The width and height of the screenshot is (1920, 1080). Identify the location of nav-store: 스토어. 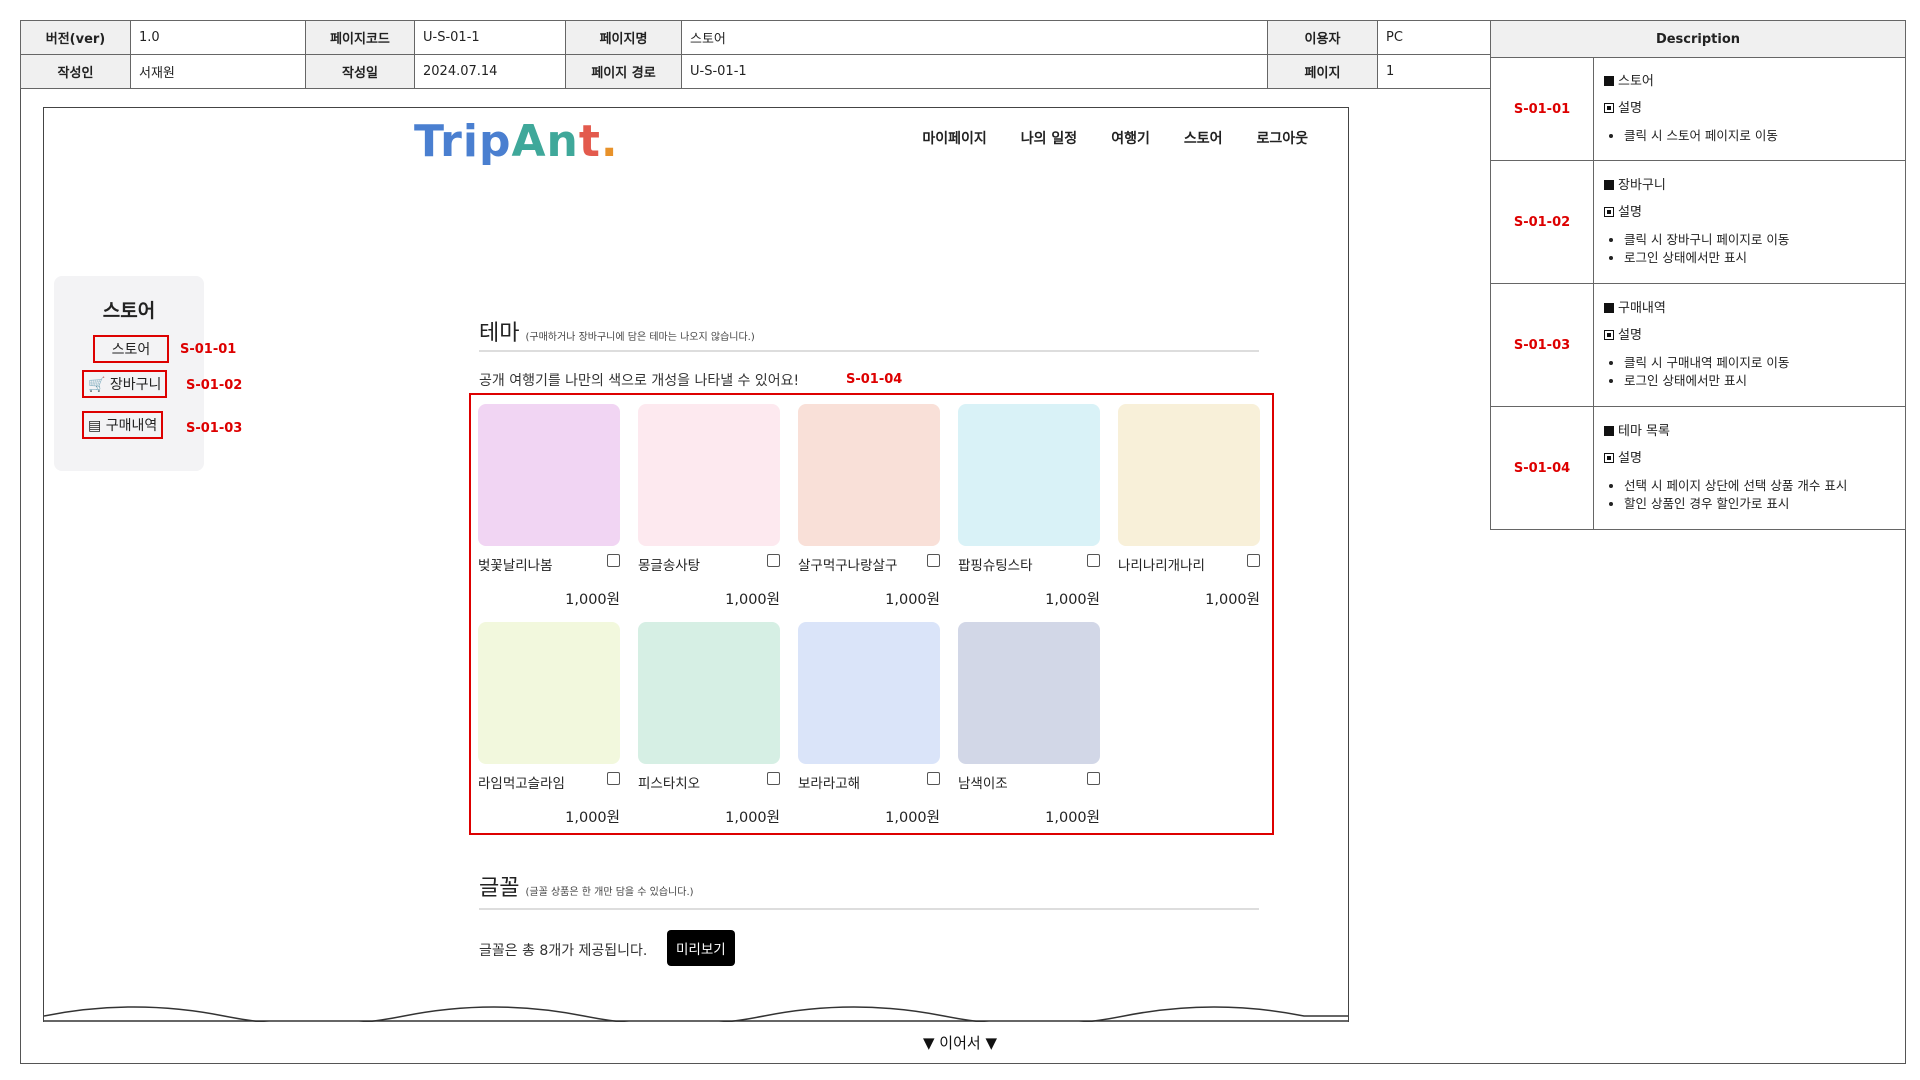
(1203, 138).